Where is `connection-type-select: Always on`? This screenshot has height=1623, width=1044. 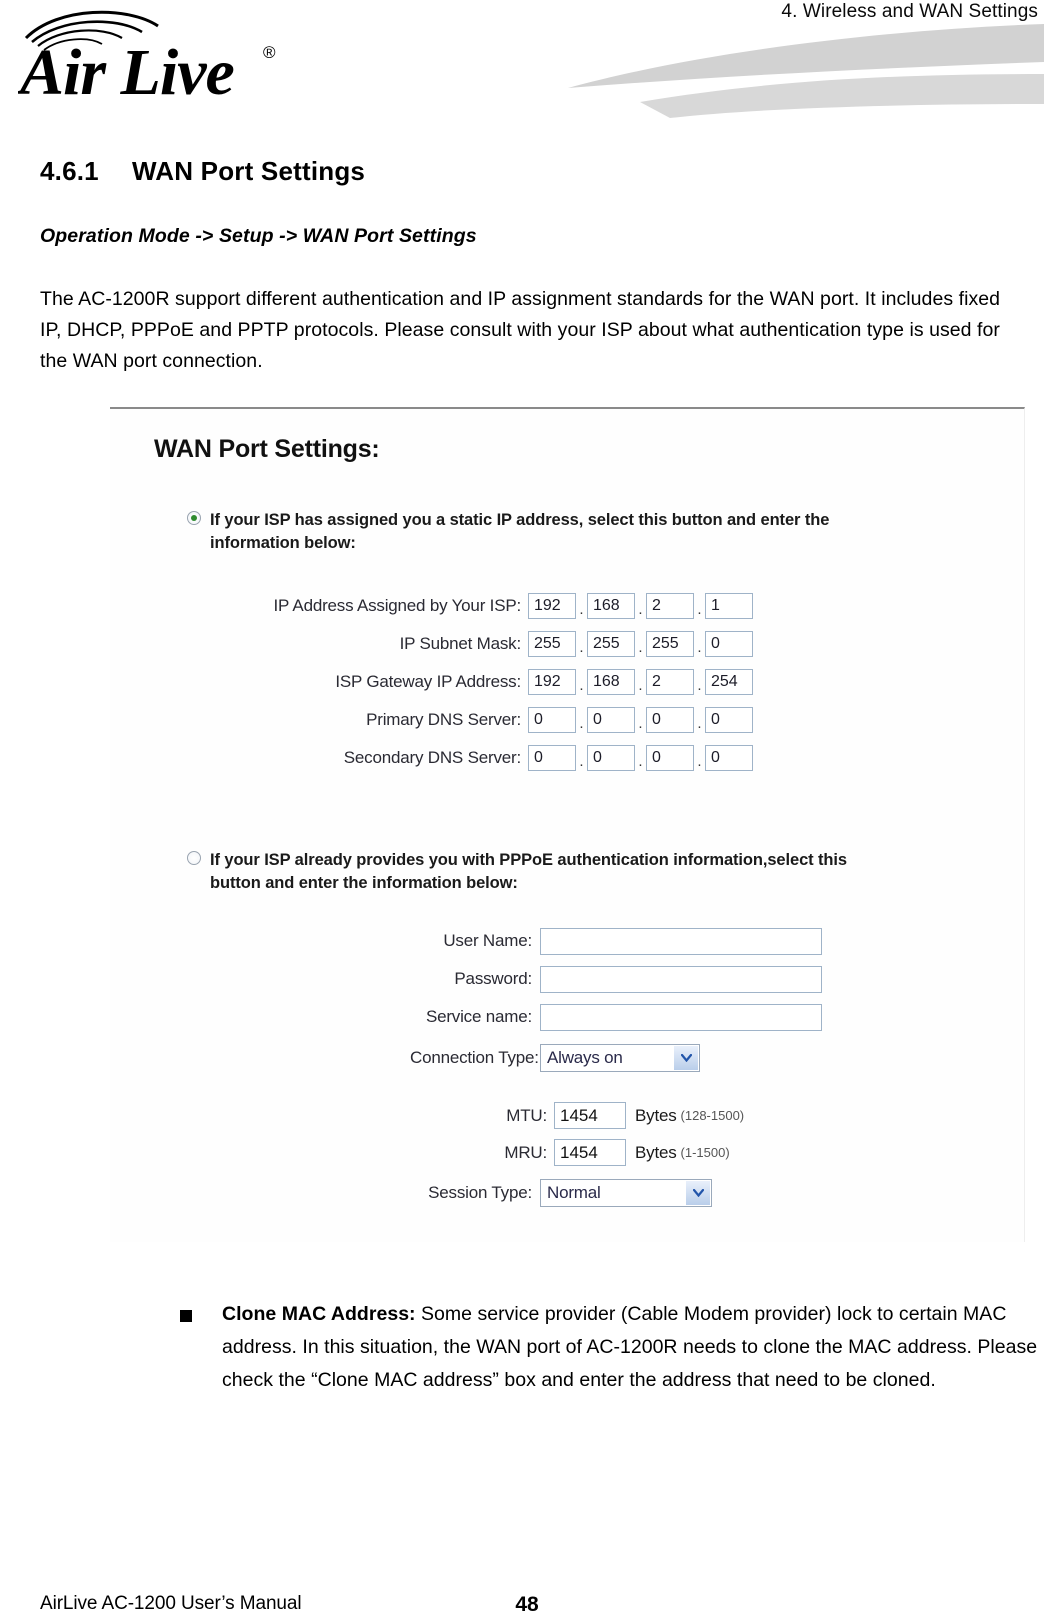
connection-type-select: Always on is located at coordinates (620, 1058).